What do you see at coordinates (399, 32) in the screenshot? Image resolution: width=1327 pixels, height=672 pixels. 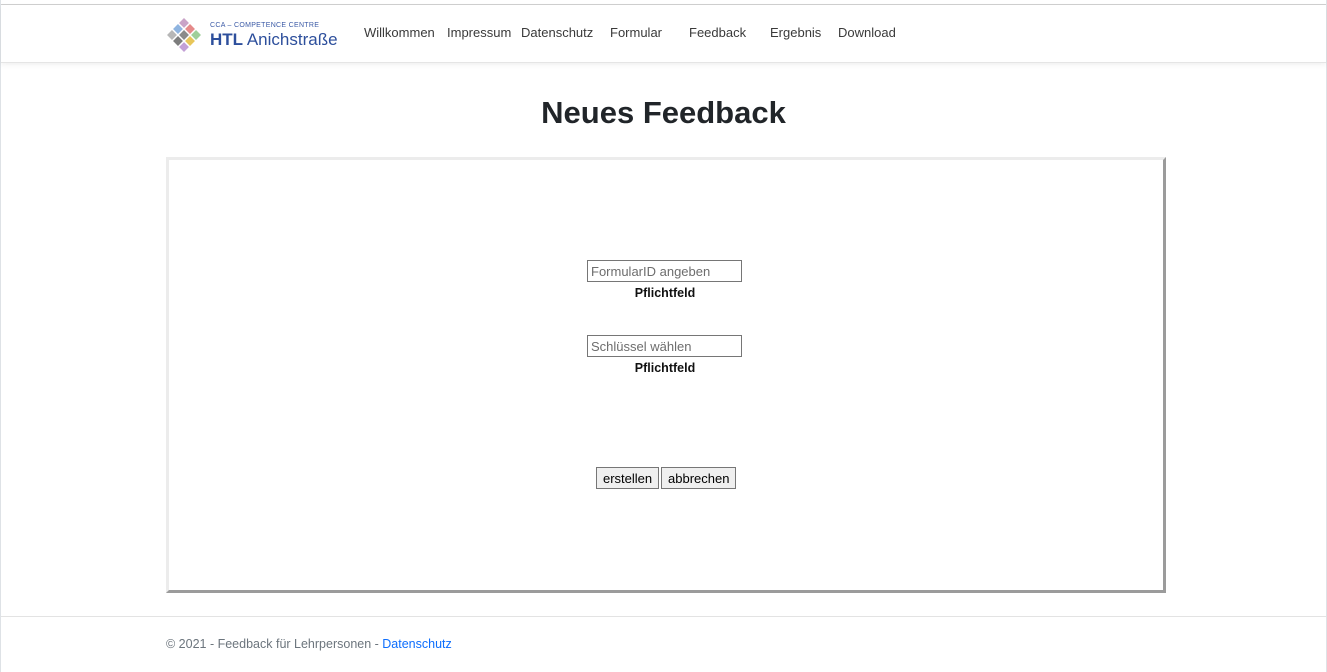 I see `nav-item-willkommen: Willkommen` at bounding box center [399, 32].